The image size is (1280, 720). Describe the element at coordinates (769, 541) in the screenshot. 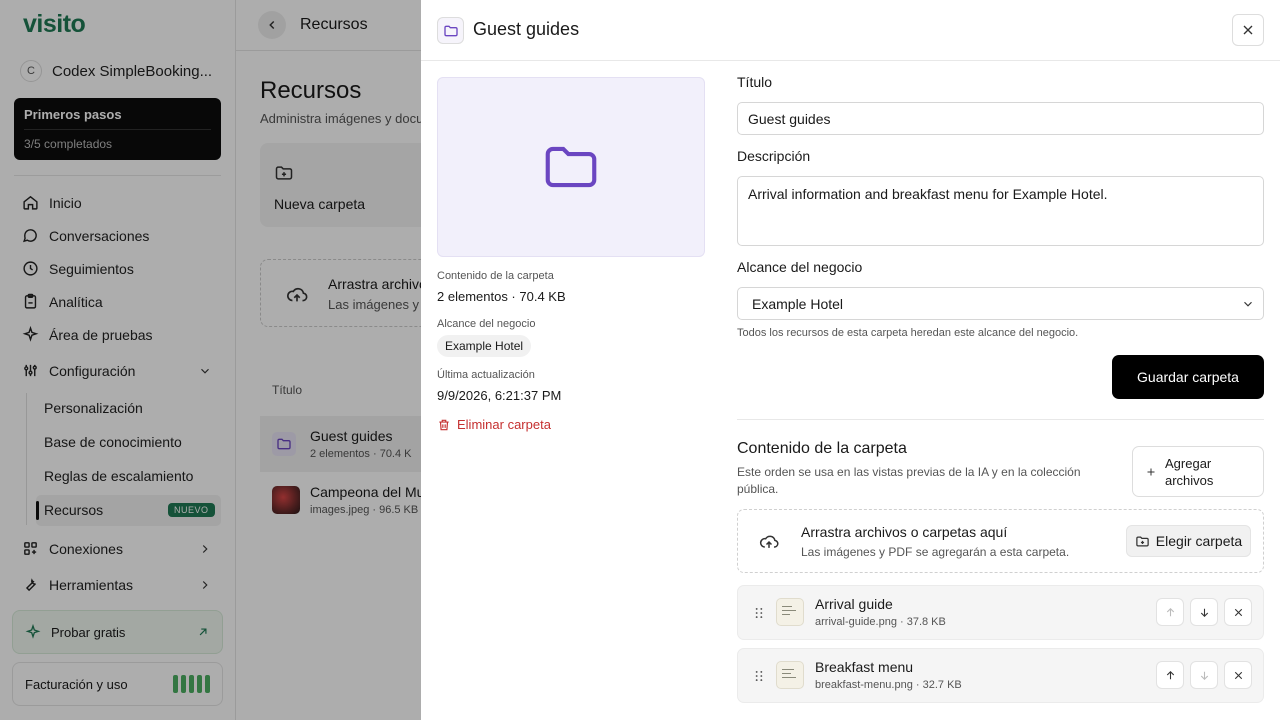

I see `upload-cloud-icon` at that location.